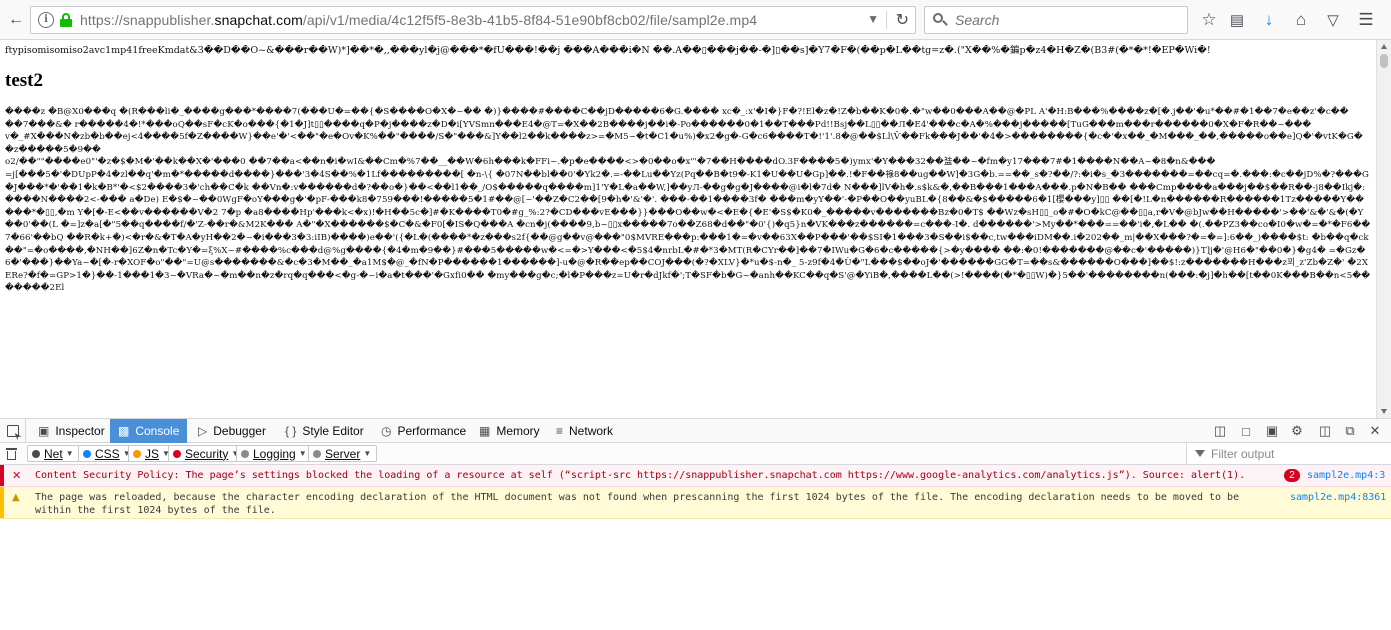 The width and height of the screenshot is (1391, 630). Describe the element at coordinates (24, 80) in the screenshot. I see `page-heading: test2` at that location.